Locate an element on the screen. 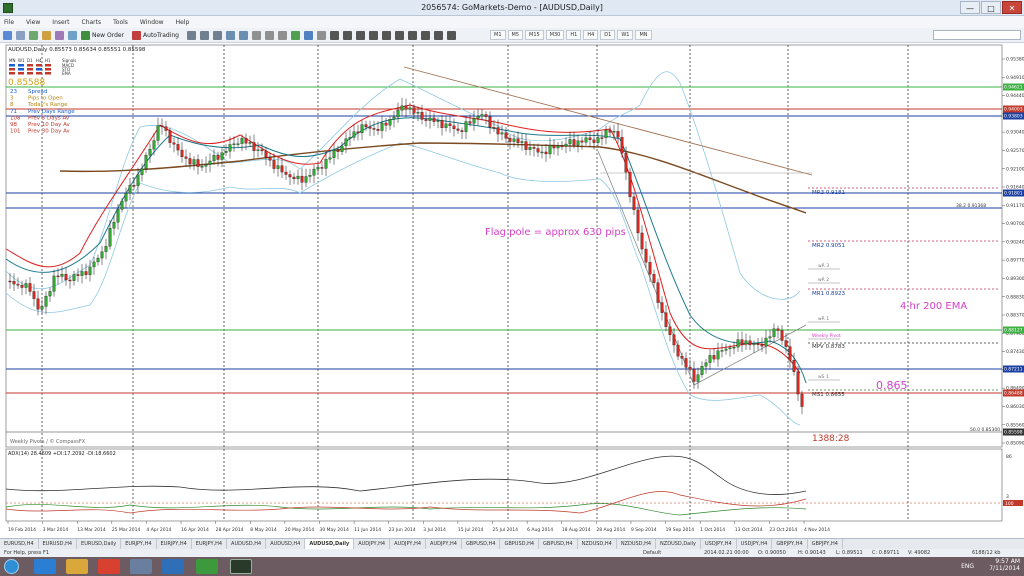  timeframe-h4: H4 is located at coordinates (591, 35).